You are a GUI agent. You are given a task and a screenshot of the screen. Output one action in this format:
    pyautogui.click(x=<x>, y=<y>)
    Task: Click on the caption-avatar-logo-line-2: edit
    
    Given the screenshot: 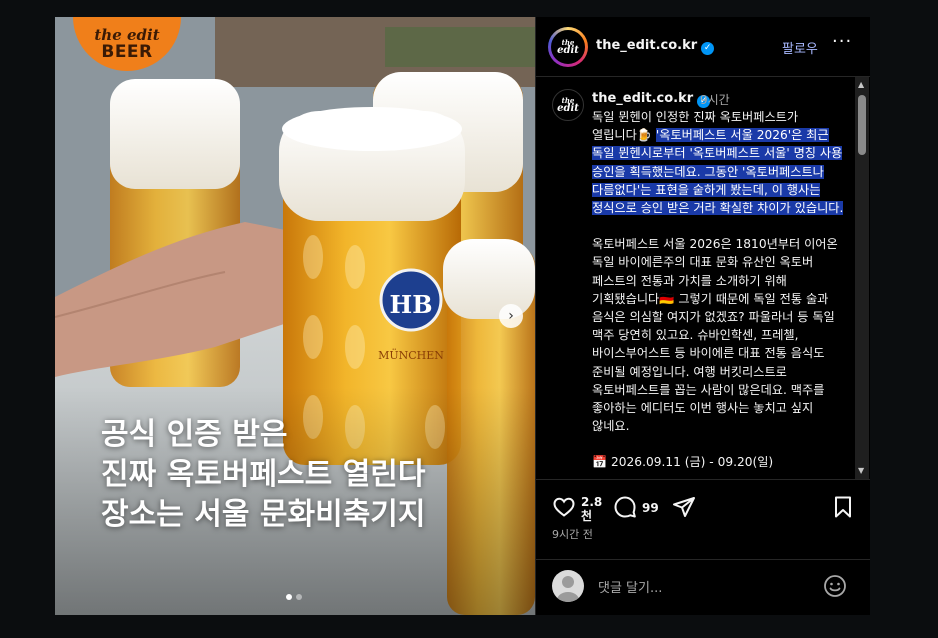 What is the action you would take?
    pyautogui.click(x=568, y=108)
    